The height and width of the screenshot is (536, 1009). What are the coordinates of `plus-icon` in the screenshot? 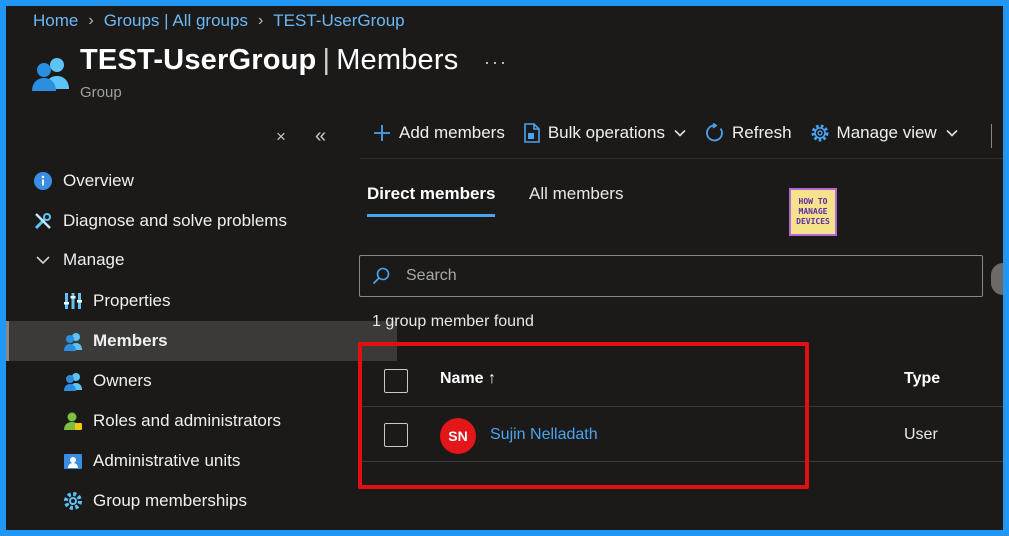 It's located at (382, 133).